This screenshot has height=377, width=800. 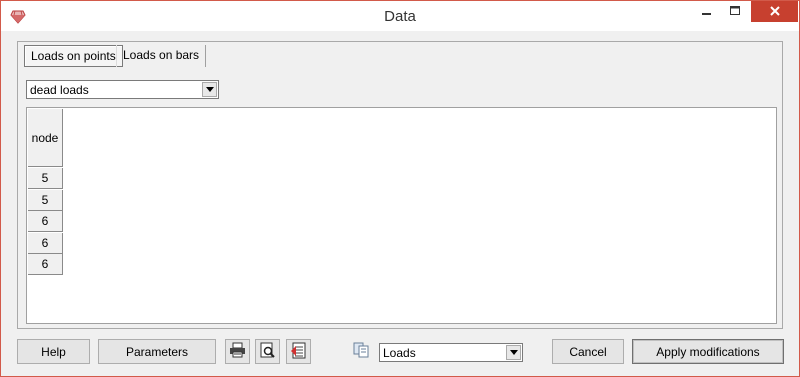 I want to click on load-case-select: dead loads, so click(x=122, y=89).